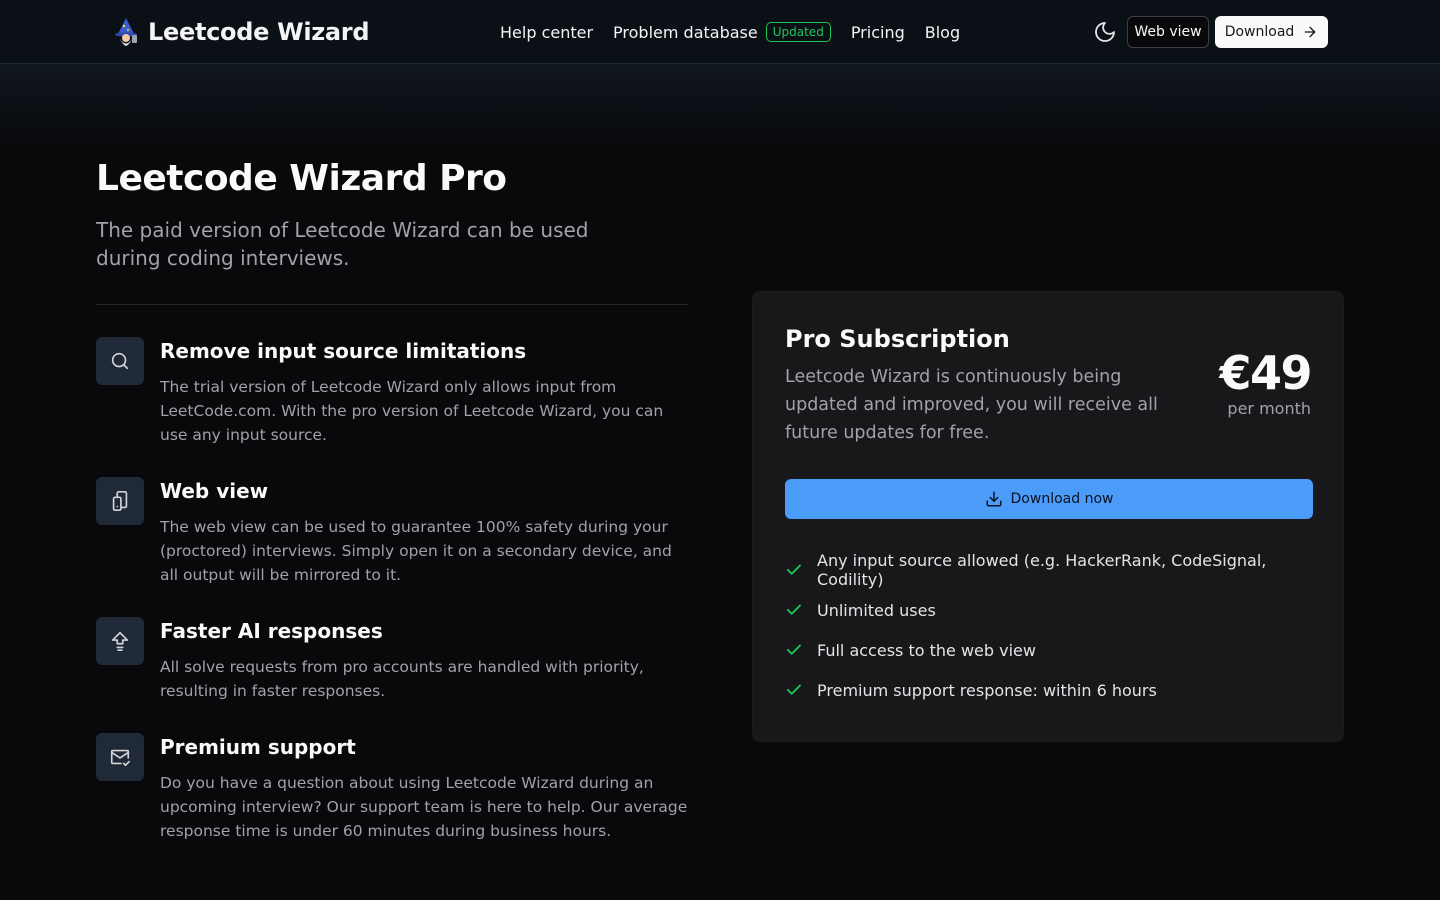  What do you see at coordinates (343, 351) in the screenshot?
I see `feature-title: Remove input source limitations` at bounding box center [343, 351].